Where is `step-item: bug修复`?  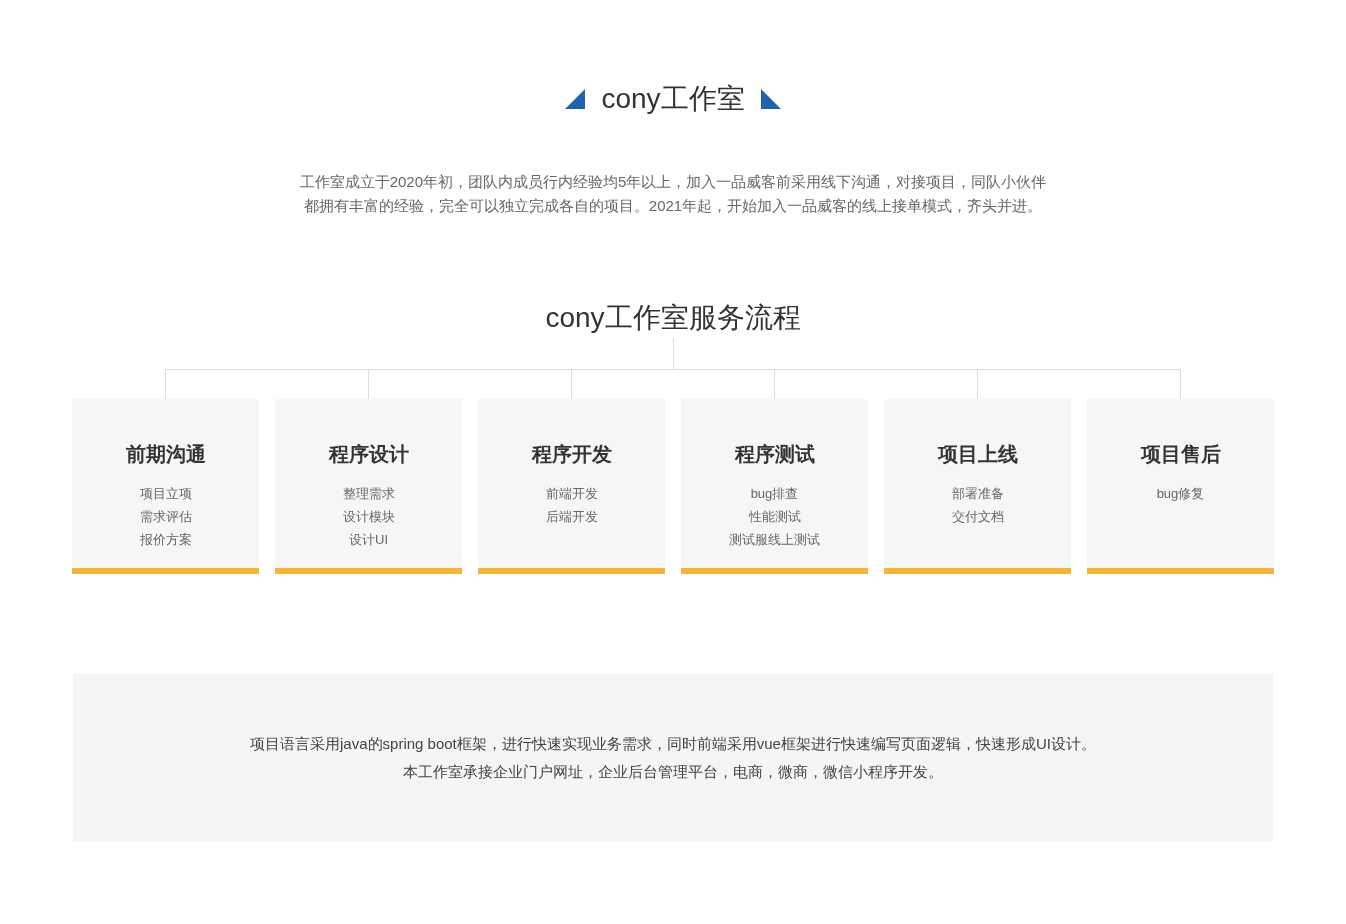
step-item: bug修复 is located at coordinates (1180, 494).